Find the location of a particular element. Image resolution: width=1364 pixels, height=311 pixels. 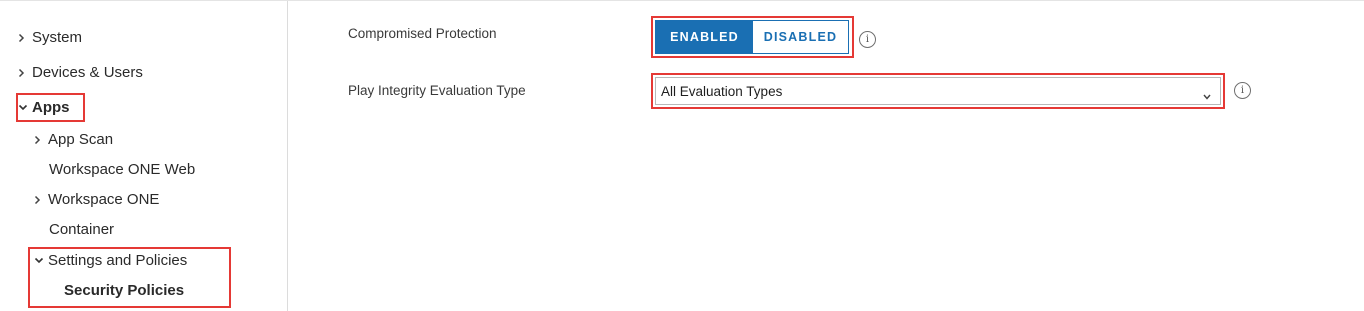

sidebar-item-label: Workspace ONE is located at coordinates (104, 199).